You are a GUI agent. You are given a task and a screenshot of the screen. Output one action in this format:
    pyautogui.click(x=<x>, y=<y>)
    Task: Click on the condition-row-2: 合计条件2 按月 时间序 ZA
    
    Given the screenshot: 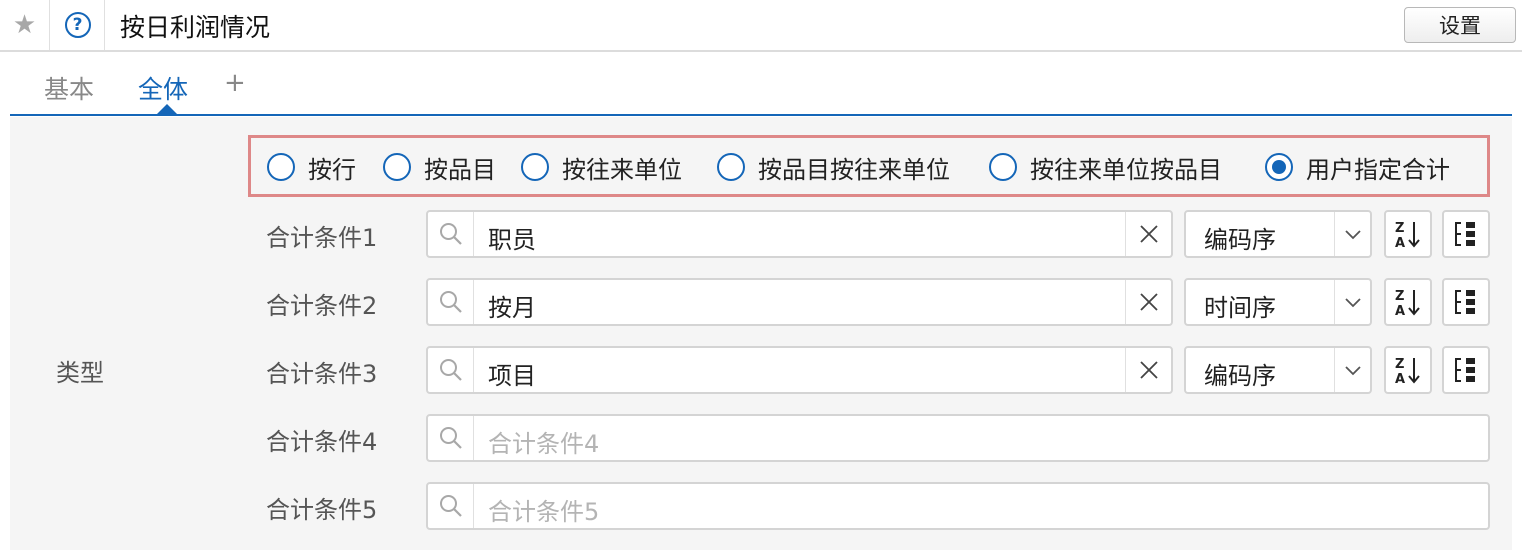 What is the action you would take?
    pyautogui.click(x=761, y=302)
    